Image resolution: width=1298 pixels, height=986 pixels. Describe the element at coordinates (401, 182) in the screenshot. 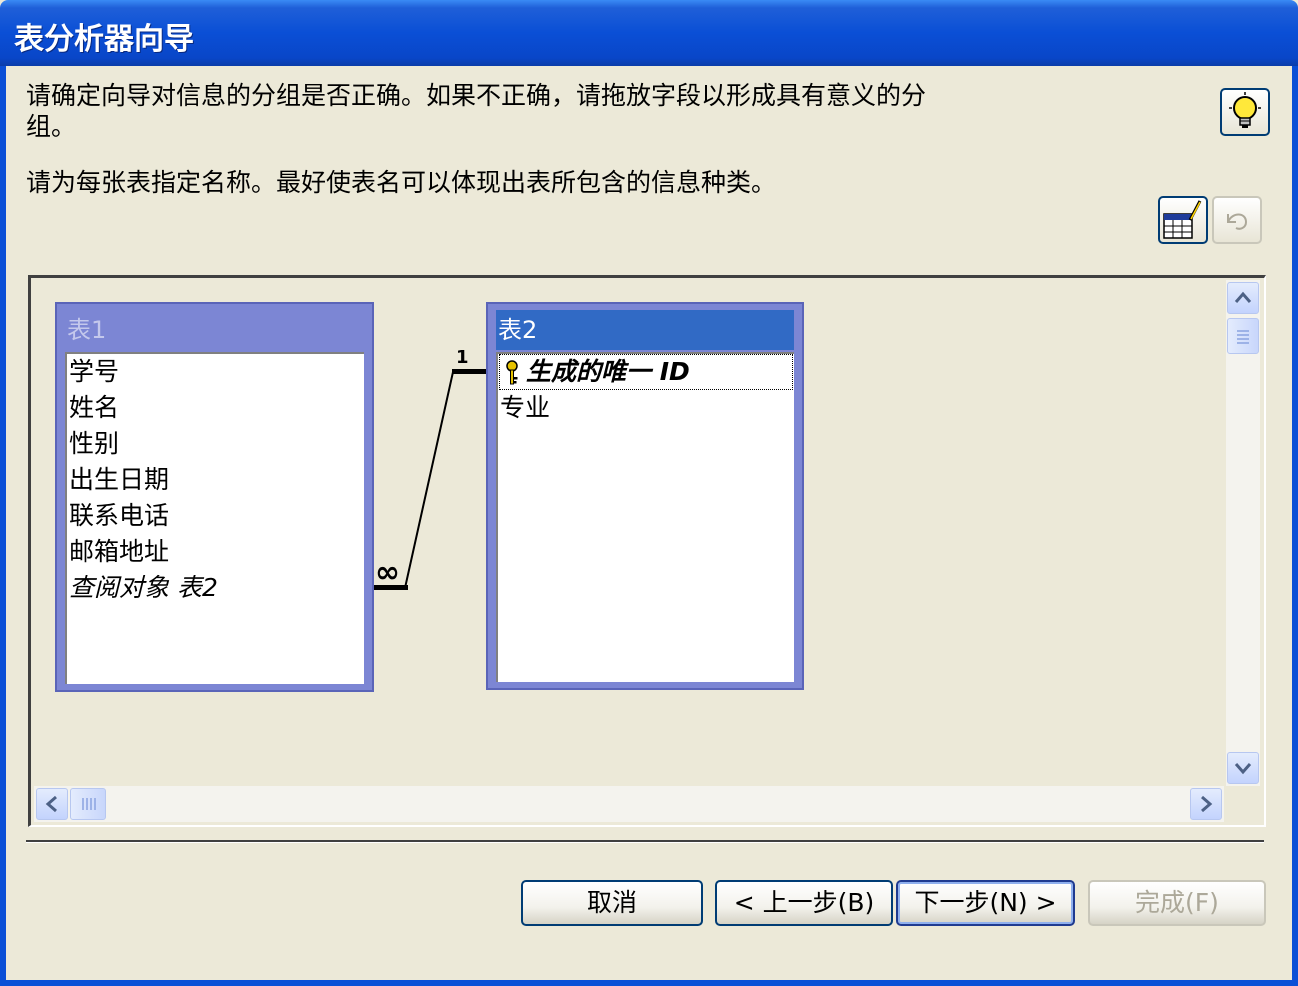

I see `instruction-line-3: 请为每张表指定名称。最好使表名可以体现出表所包含的信息种类。` at that location.